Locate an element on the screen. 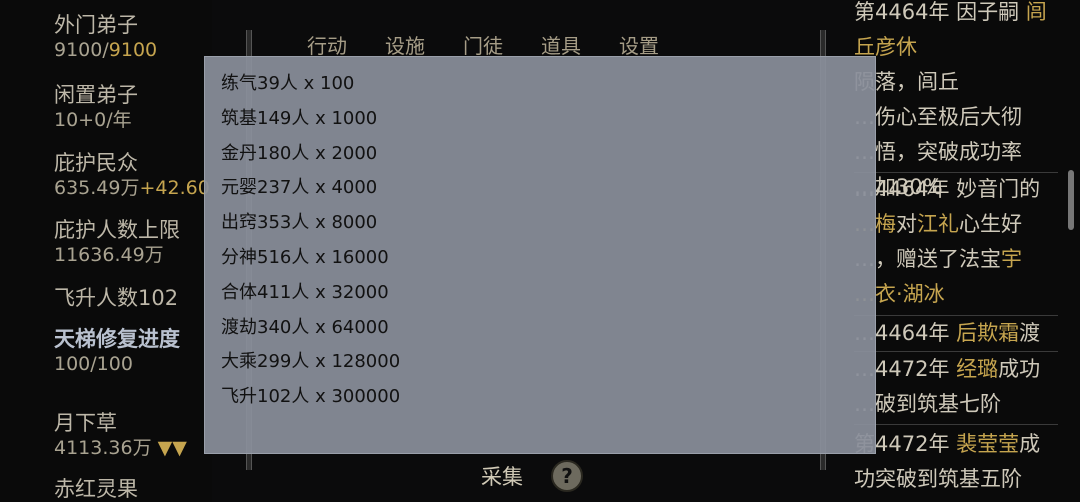 This screenshot has height=502, width=1080. realm-row: 合体411人 x 32000 is located at coordinates (305, 292).